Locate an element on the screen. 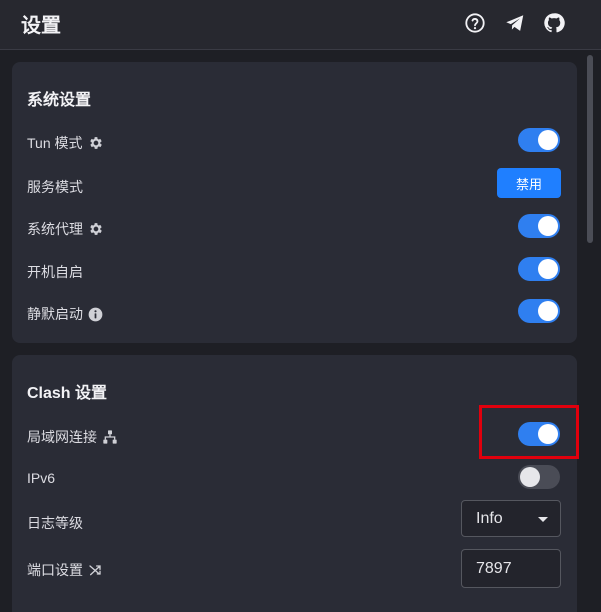 The width and height of the screenshot is (601, 612). port-value: 7897 is located at coordinates (494, 568).